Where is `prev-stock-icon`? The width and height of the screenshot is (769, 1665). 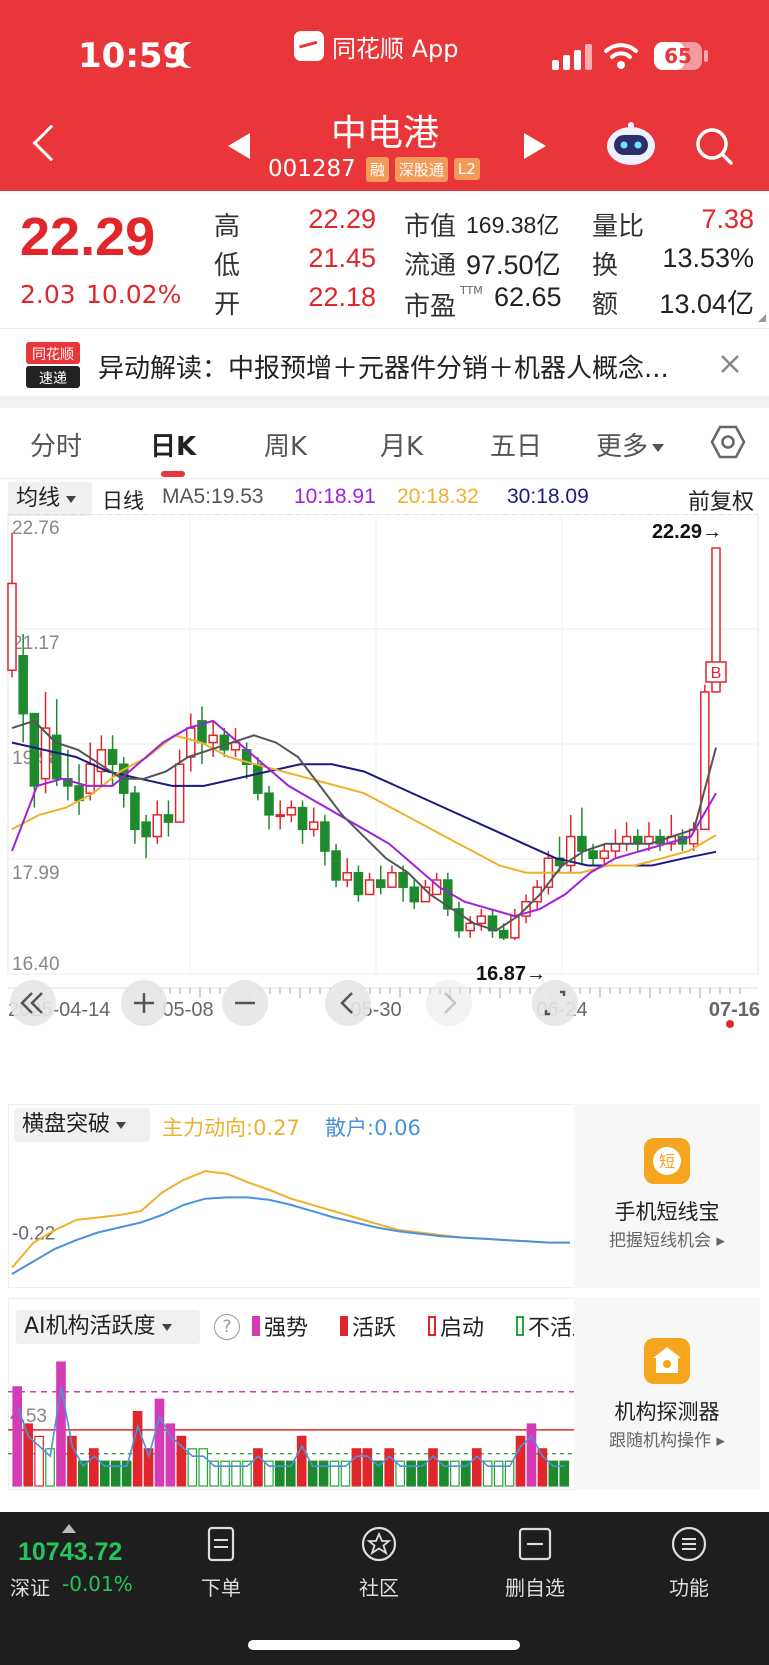
prev-stock-icon is located at coordinates (239, 146).